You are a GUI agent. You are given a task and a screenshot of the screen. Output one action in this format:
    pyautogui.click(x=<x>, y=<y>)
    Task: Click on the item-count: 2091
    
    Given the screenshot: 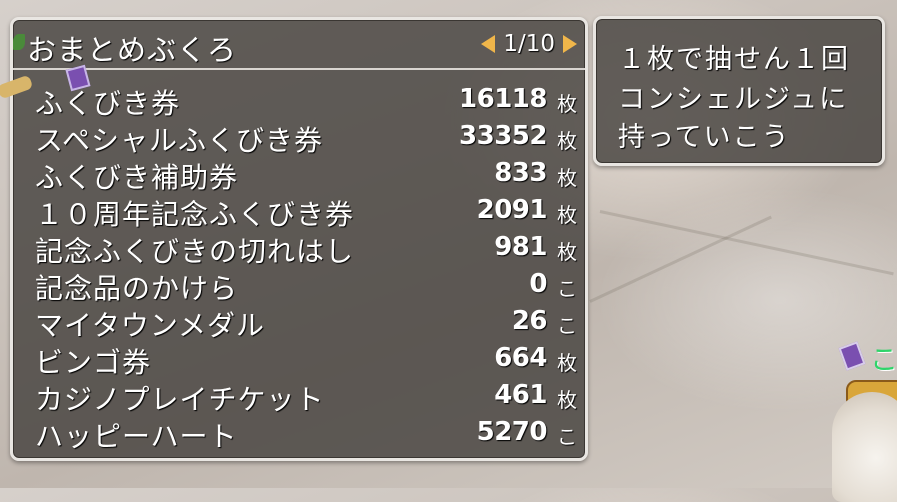 What is the action you would take?
    pyautogui.click(x=512, y=210)
    